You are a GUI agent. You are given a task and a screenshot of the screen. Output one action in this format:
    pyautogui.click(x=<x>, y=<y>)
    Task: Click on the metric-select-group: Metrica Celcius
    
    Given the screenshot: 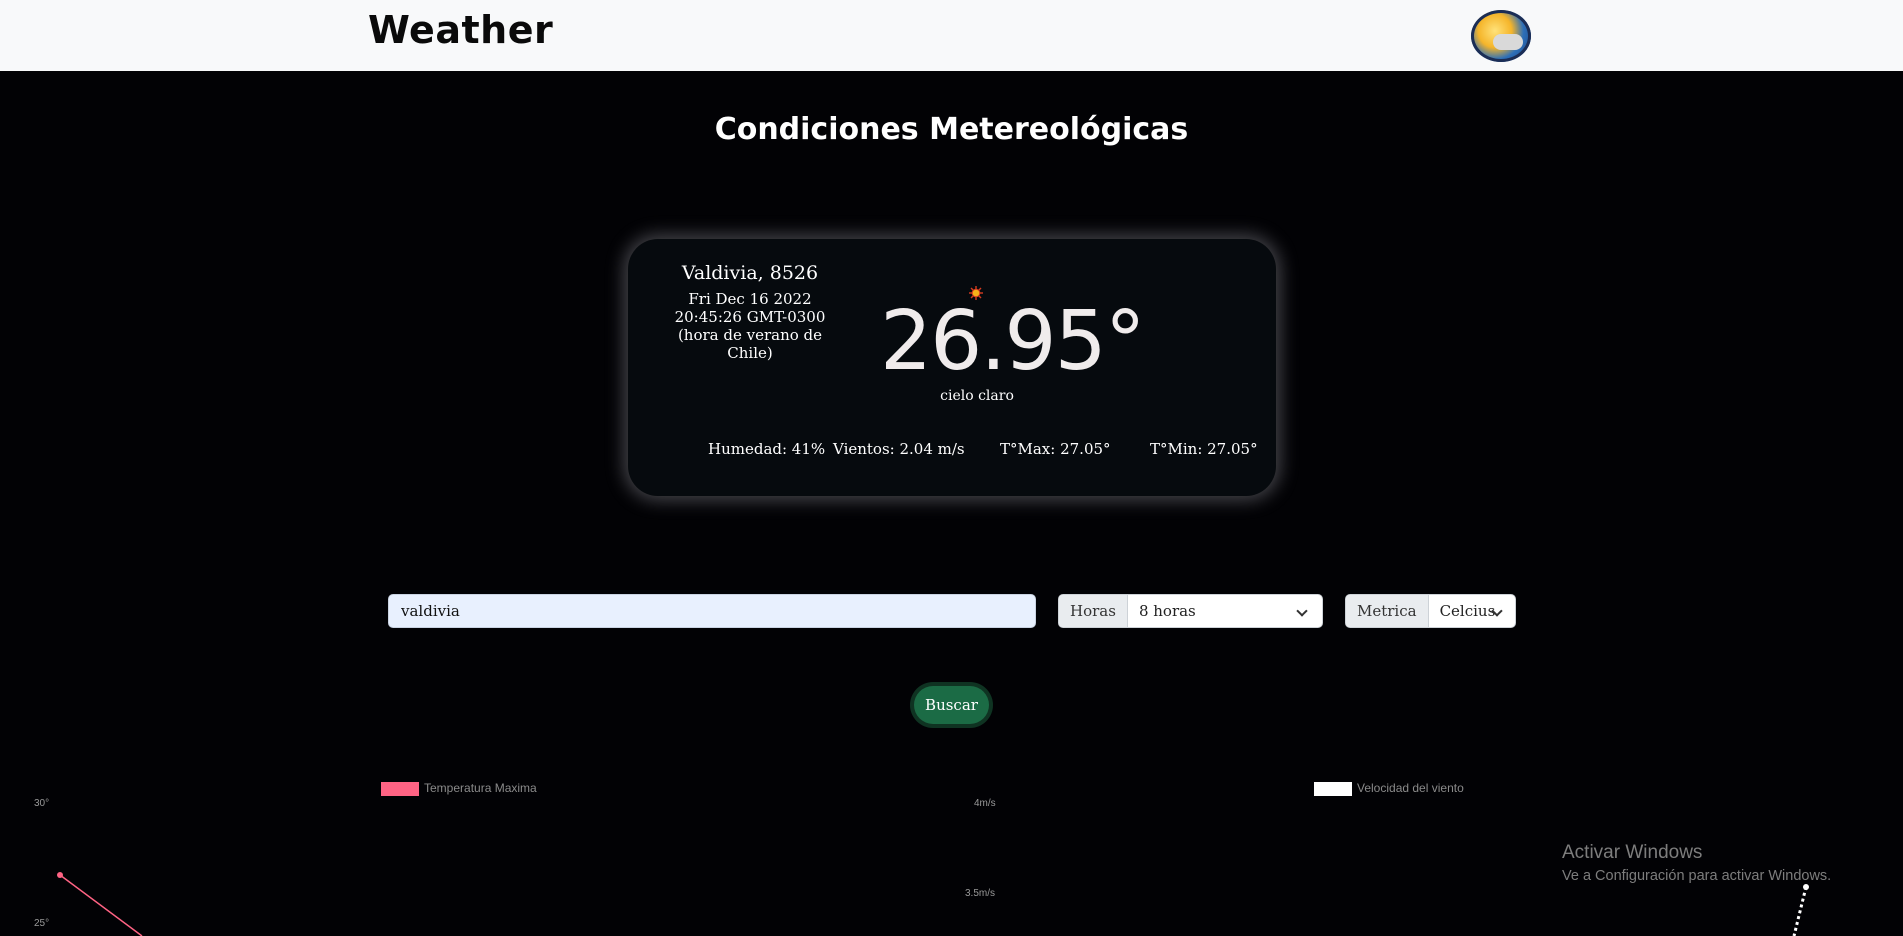 What is the action you would take?
    pyautogui.click(x=1430, y=611)
    